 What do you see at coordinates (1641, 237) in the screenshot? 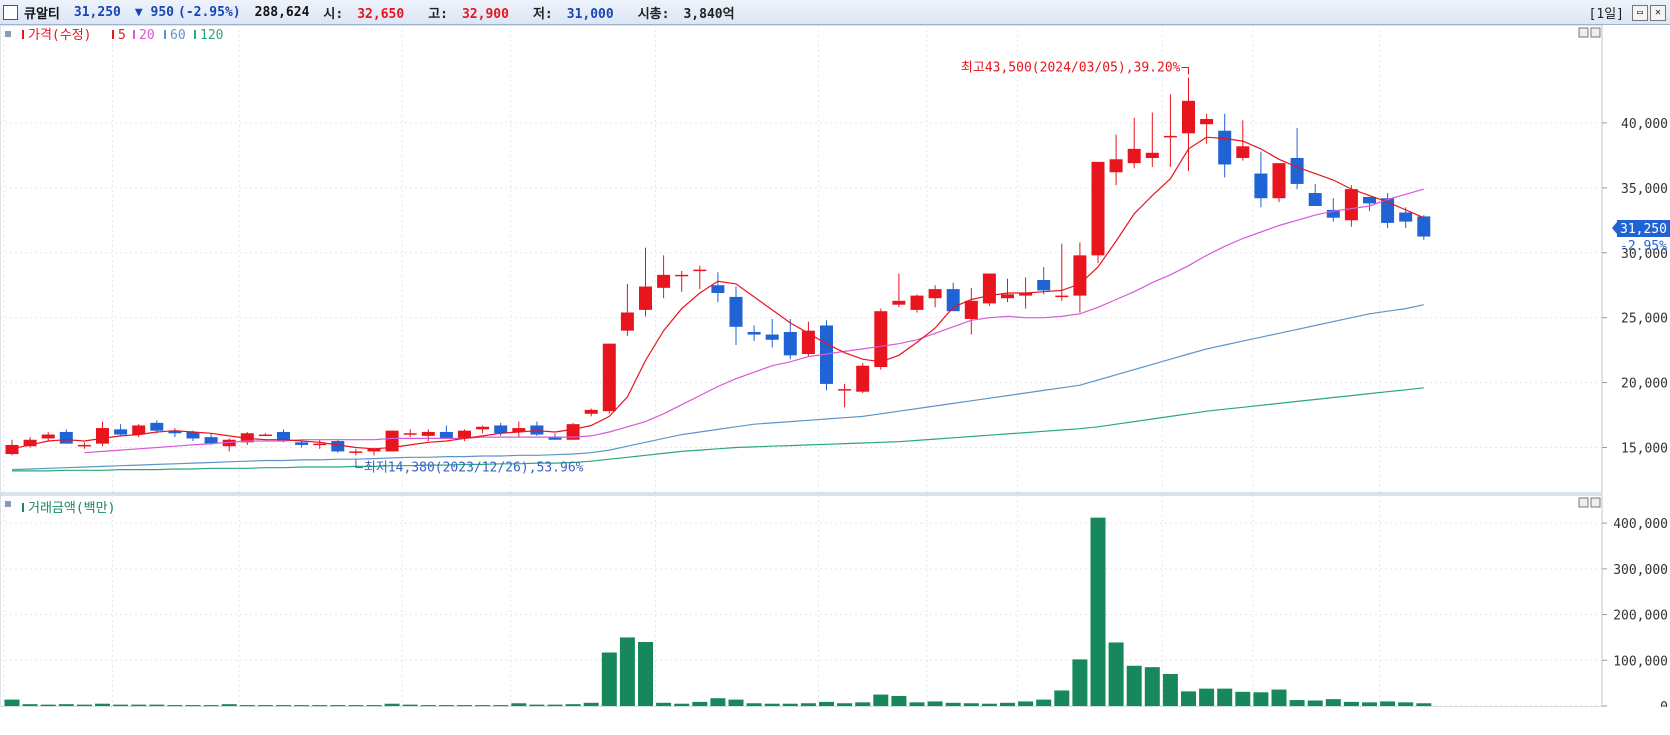
I see `last-price-marker: 31,250 -2.95%` at bounding box center [1641, 237].